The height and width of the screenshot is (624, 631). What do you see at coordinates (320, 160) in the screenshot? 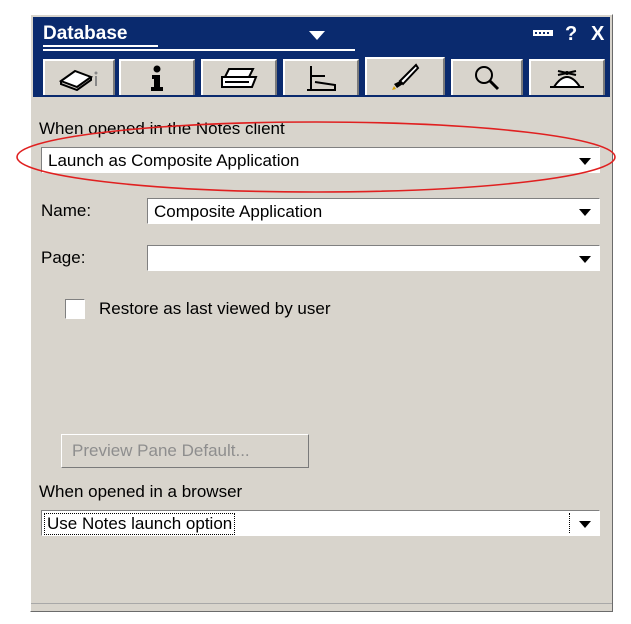
I see `notes-launch-select: Launch as Composite Application` at bounding box center [320, 160].